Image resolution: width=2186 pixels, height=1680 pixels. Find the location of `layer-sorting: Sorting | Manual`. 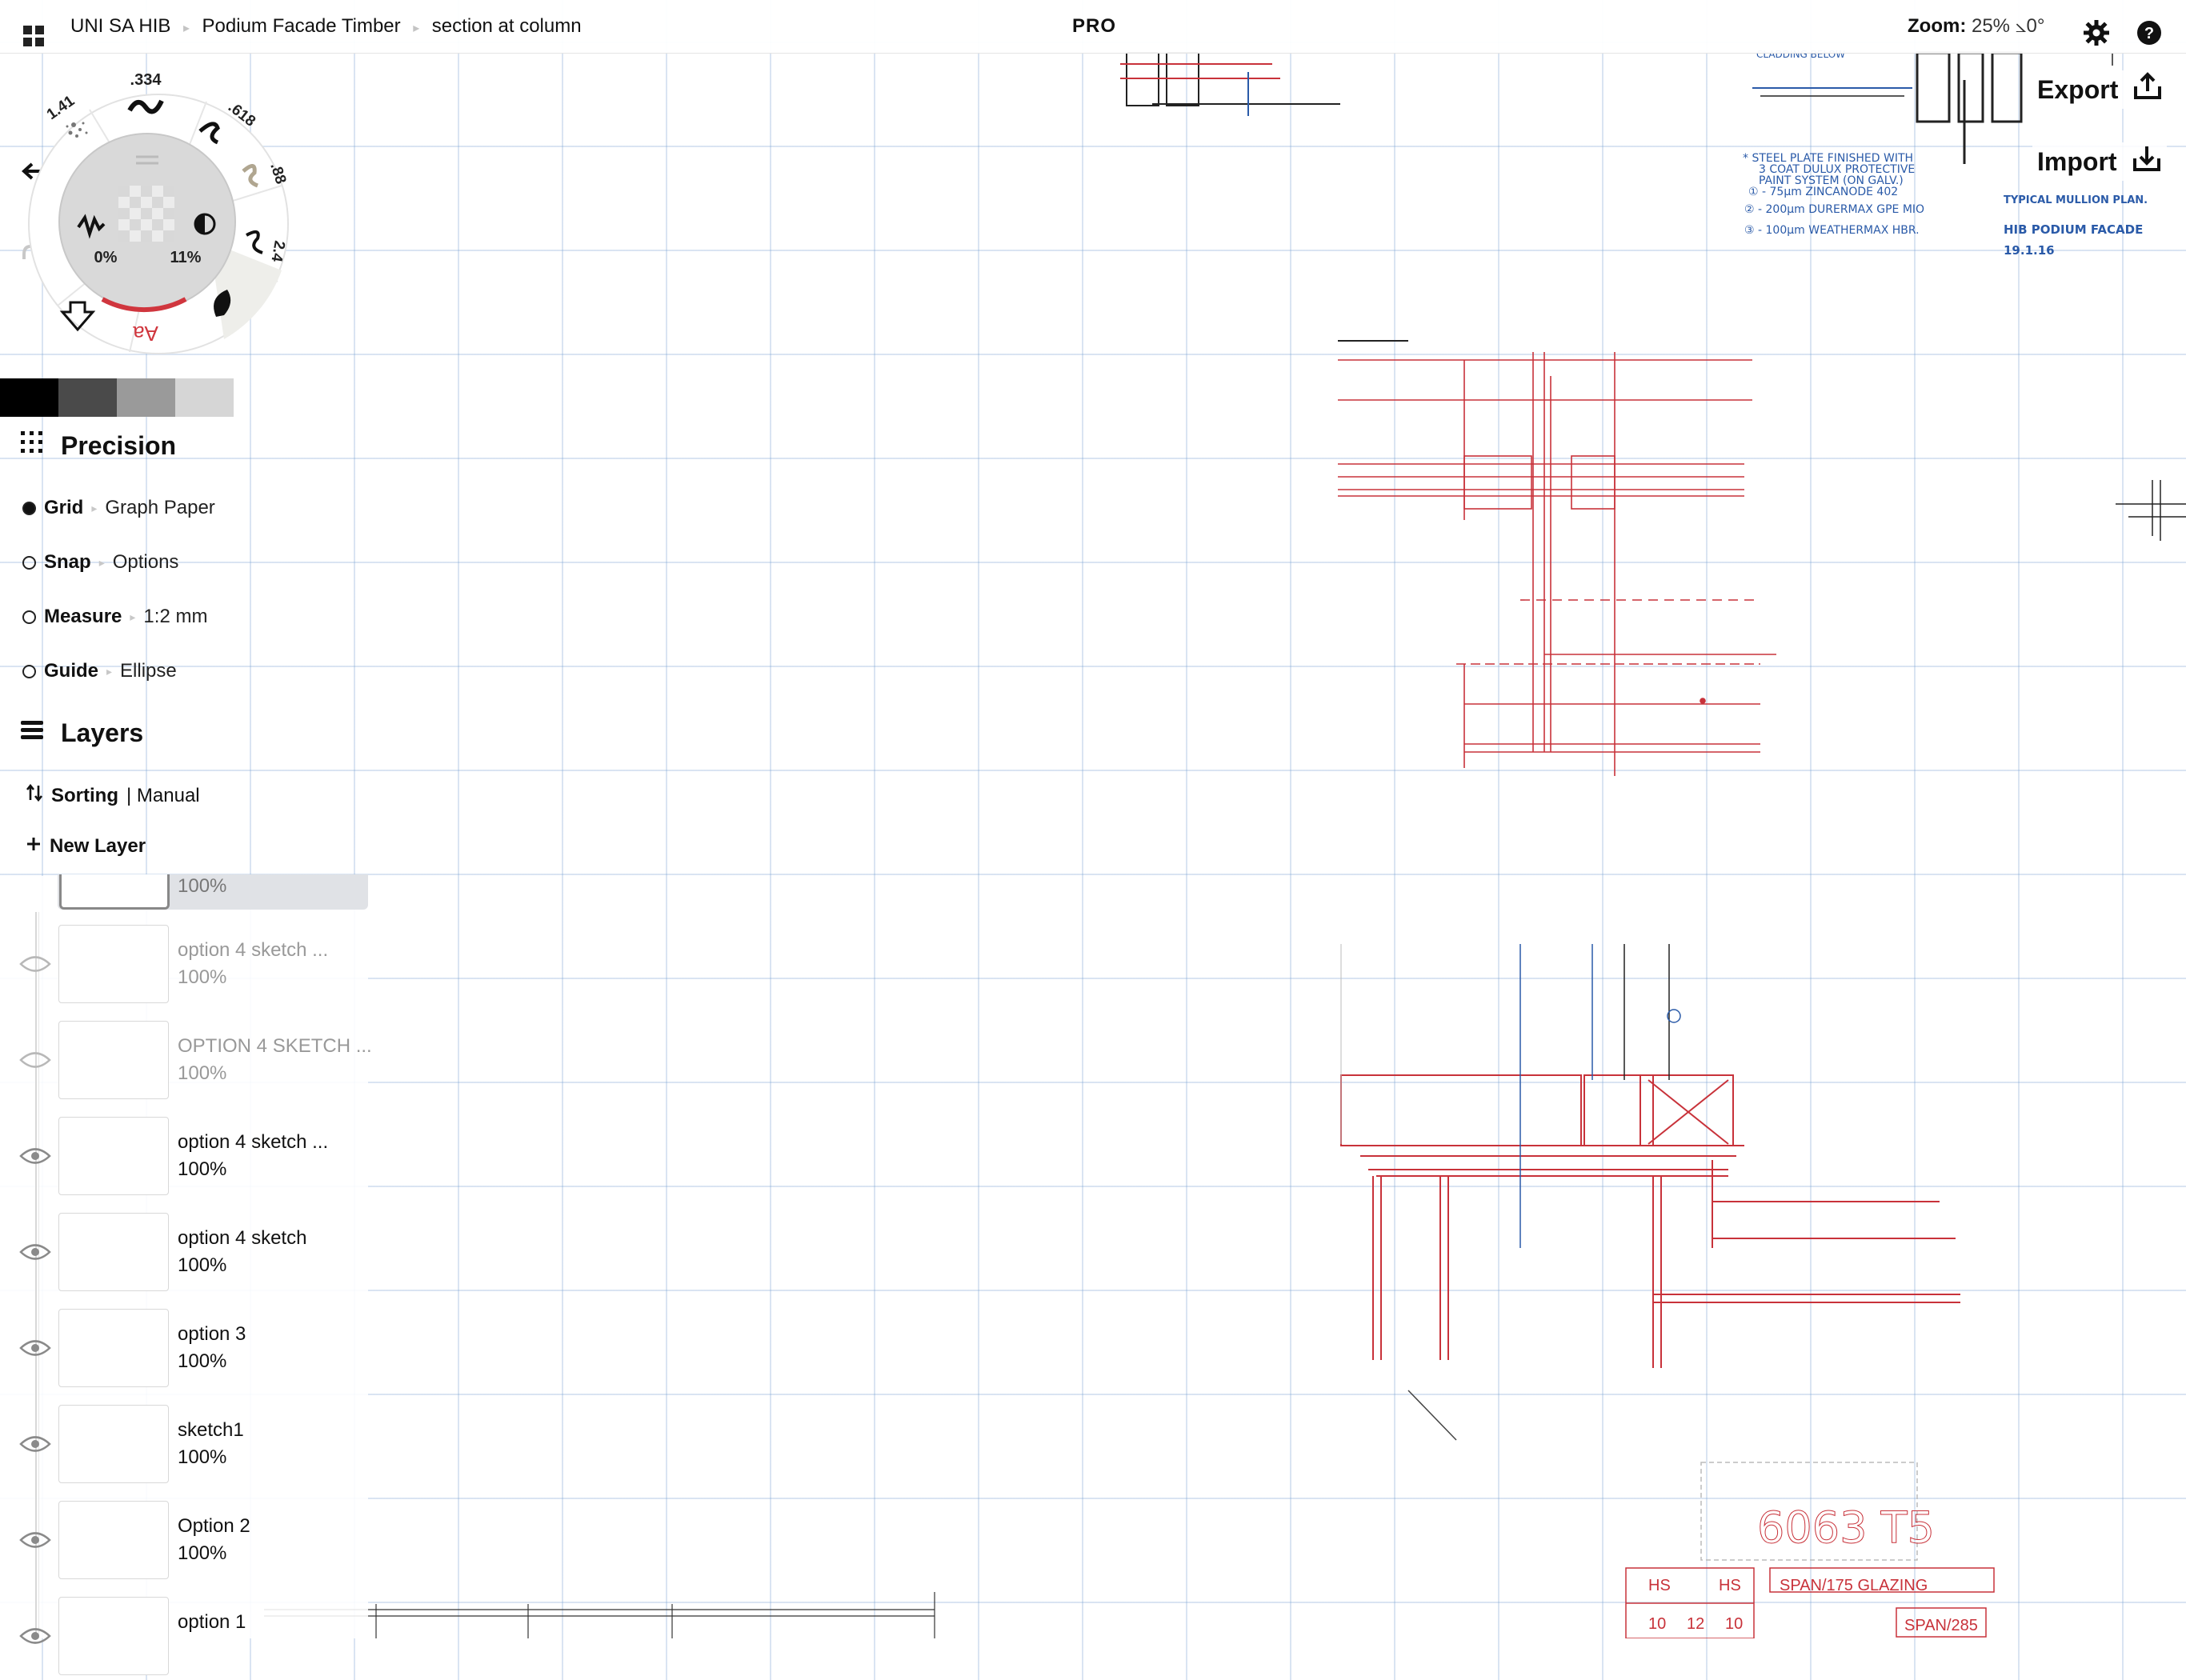

layer-sorting: Sorting | Manual is located at coordinates (113, 795).